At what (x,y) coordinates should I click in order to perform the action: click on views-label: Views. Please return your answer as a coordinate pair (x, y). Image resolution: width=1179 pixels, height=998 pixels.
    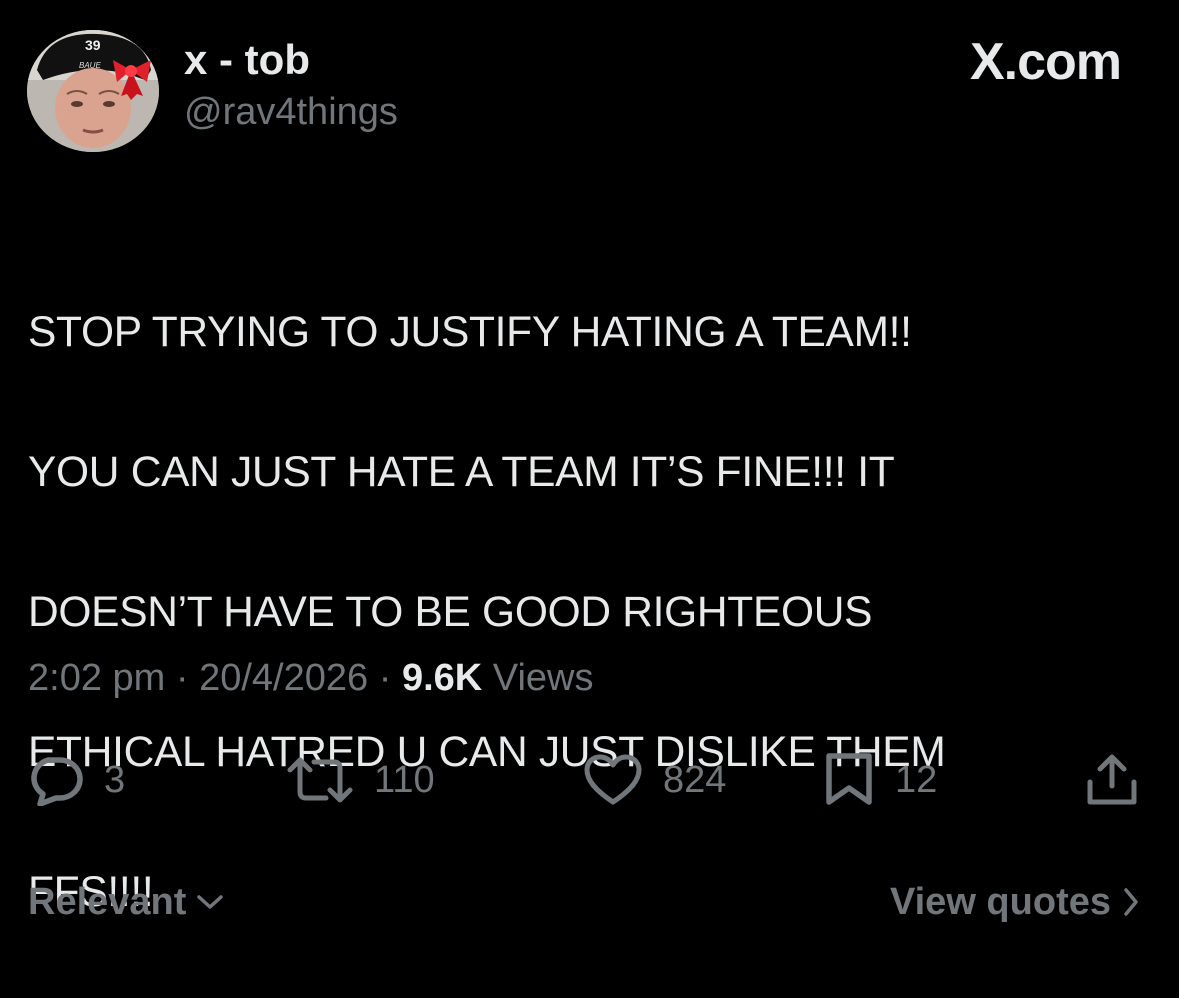
    Looking at the image, I should click on (543, 678).